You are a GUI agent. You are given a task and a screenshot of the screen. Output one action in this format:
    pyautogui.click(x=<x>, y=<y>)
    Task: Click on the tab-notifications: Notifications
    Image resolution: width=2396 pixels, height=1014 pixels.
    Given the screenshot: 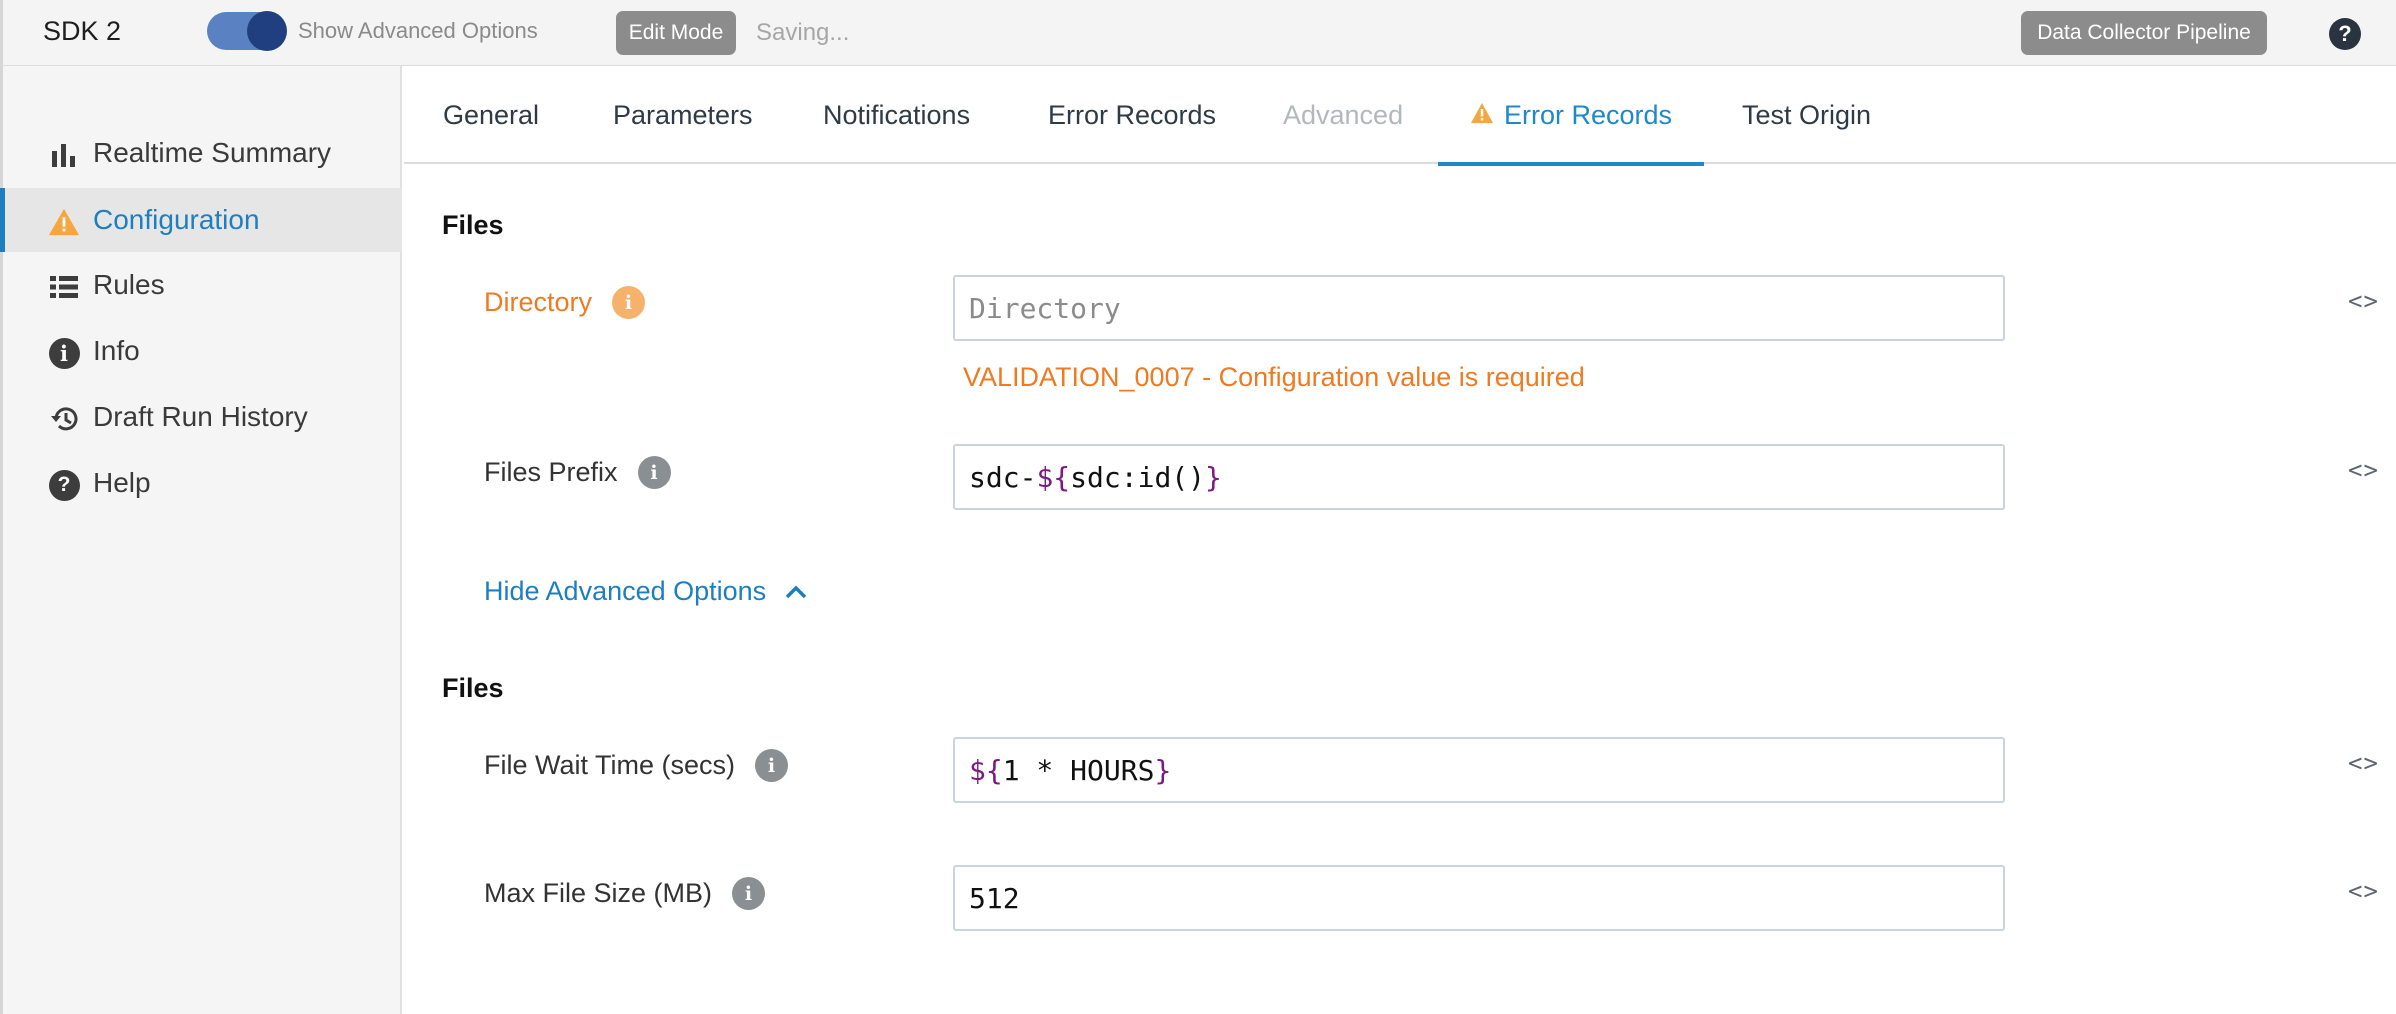 What is the action you would take?
    pyautogui.click(x=896, y=115)
    